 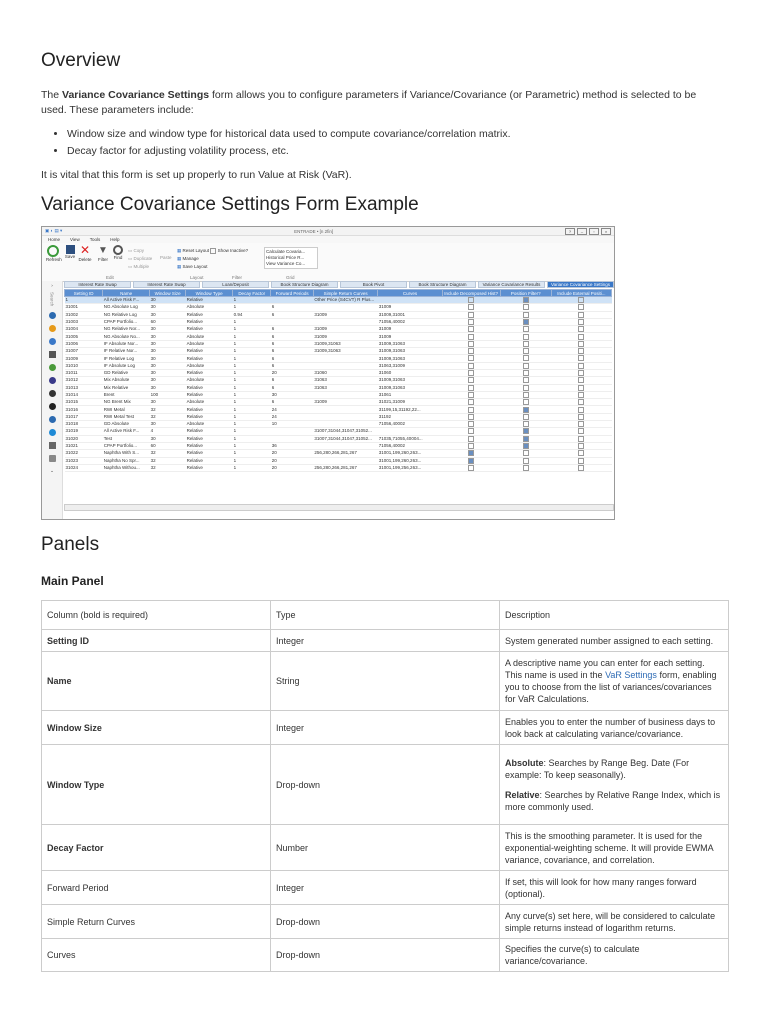 I want to click on search-icon: Search, so click(x=52, y=299).